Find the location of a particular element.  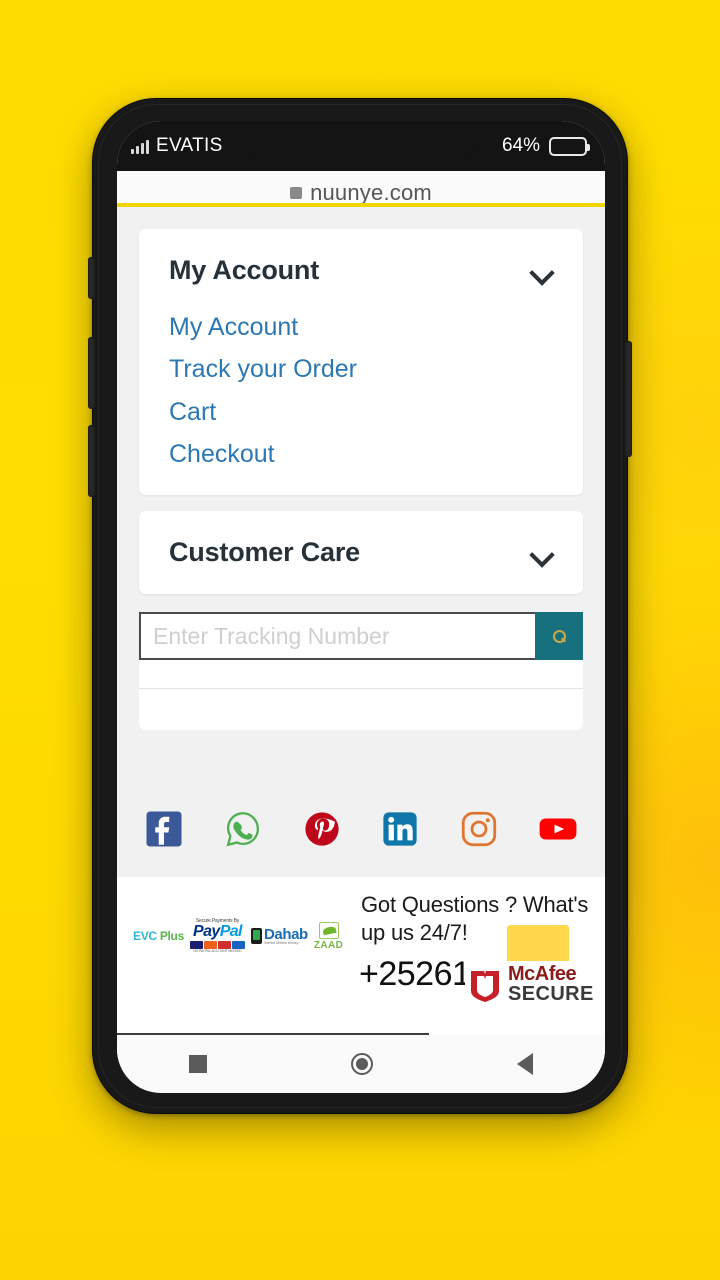

social-link-facebook is located at coordinates (164, 829).